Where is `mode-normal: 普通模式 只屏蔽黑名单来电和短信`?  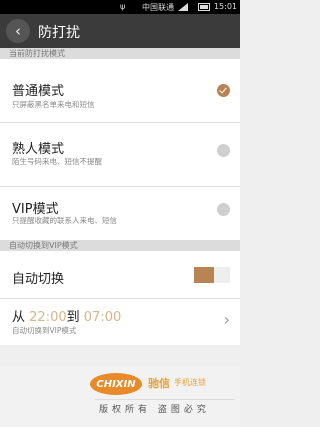
mode-normal: 普通模式 只屏蔽黑名单来电和短信 is located at coordinates (120, 90).